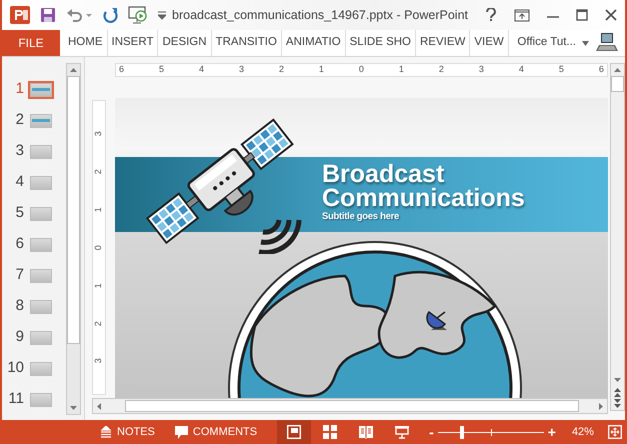 This screenshot has width=627, height=444. I want to click on fit-to-window-icon, so click(615, 432).